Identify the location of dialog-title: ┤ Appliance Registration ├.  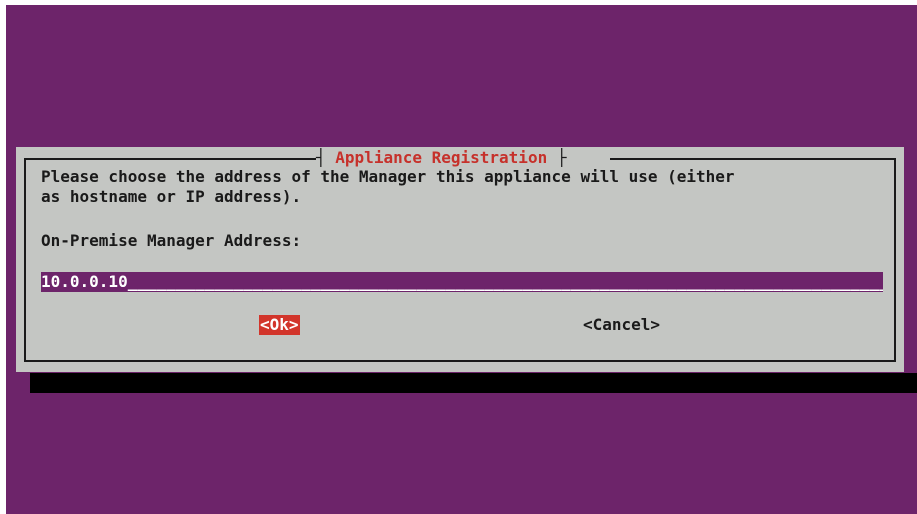
(441, 158).